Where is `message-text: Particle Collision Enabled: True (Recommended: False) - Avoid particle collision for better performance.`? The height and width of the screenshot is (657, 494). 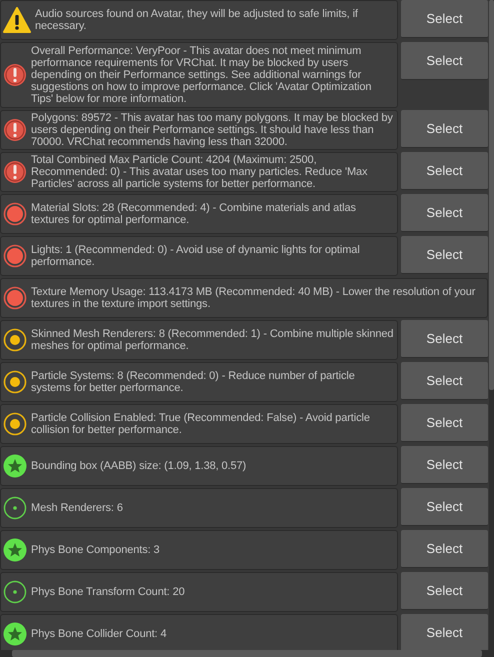 message-text: Particle Collision Enabled: True (Recommended: False) - Avoid particle collision for better performance. is located at coordinates (201, 424).